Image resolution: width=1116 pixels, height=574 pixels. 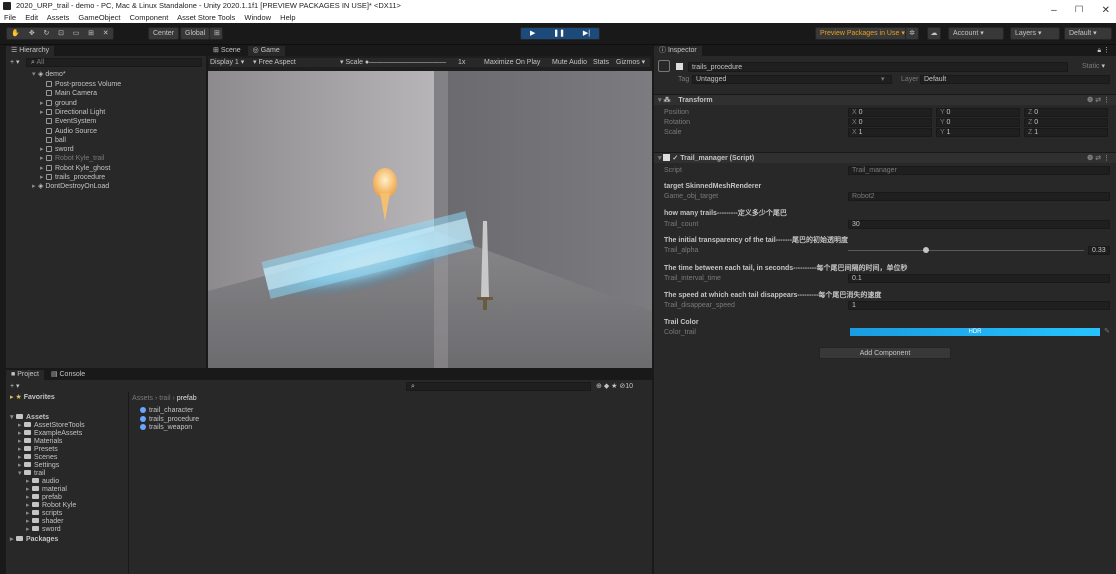 What do you see at coordinates (164, 33) in the screenshot?
I see `pivot-center-toggle: Center` at bounding box center [164, 33].